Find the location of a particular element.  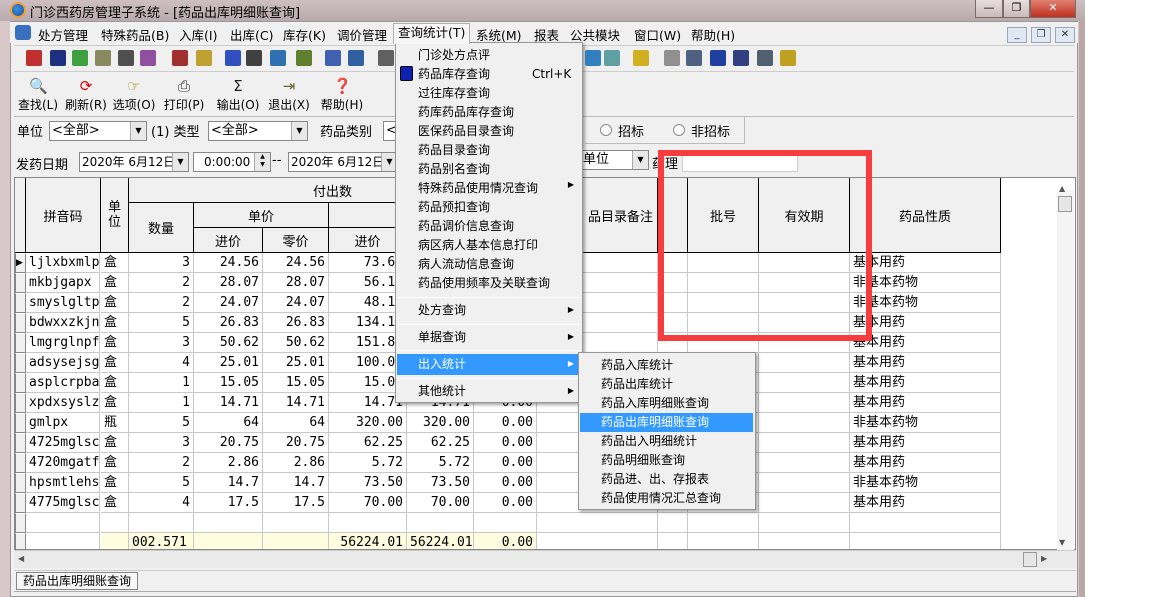

header-qty: 数量 is located at coordinates (161, 228).